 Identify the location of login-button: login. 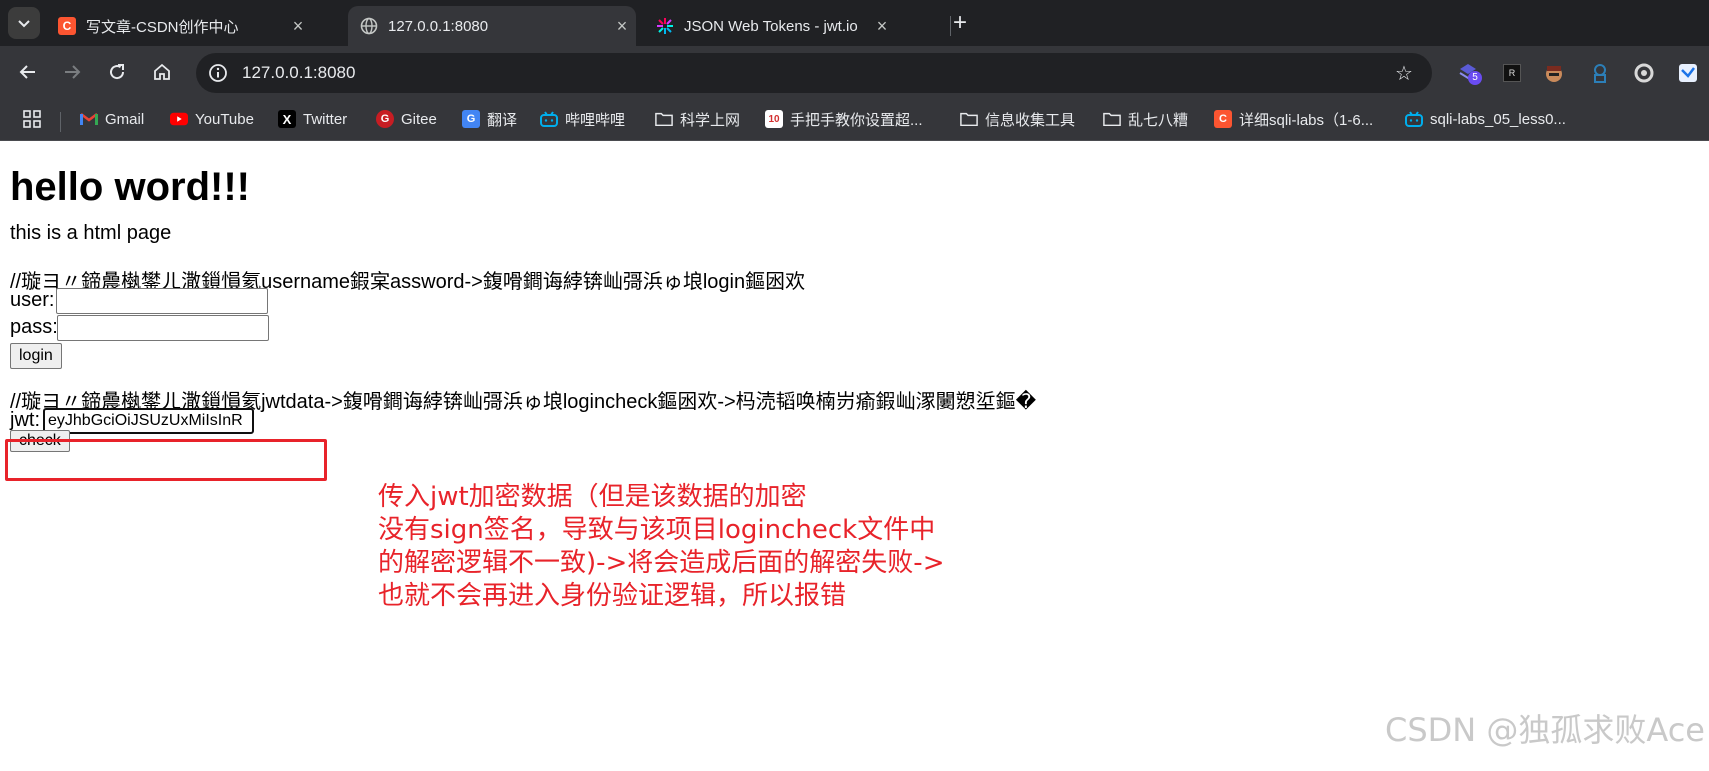
(36, 356).